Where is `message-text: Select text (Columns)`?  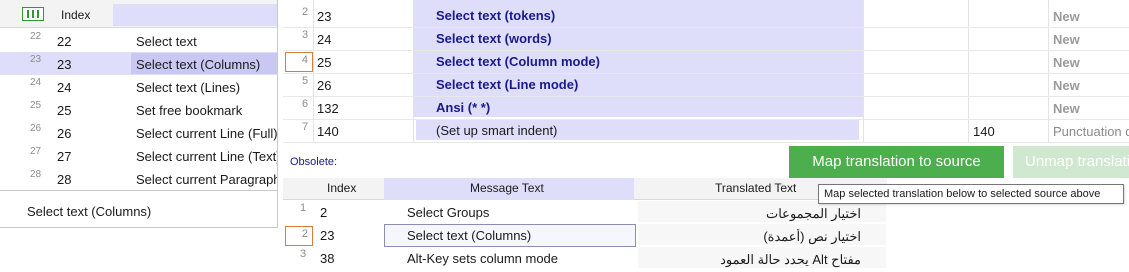
message-text: Select text (Columns) is located at coordinates (469, 235).